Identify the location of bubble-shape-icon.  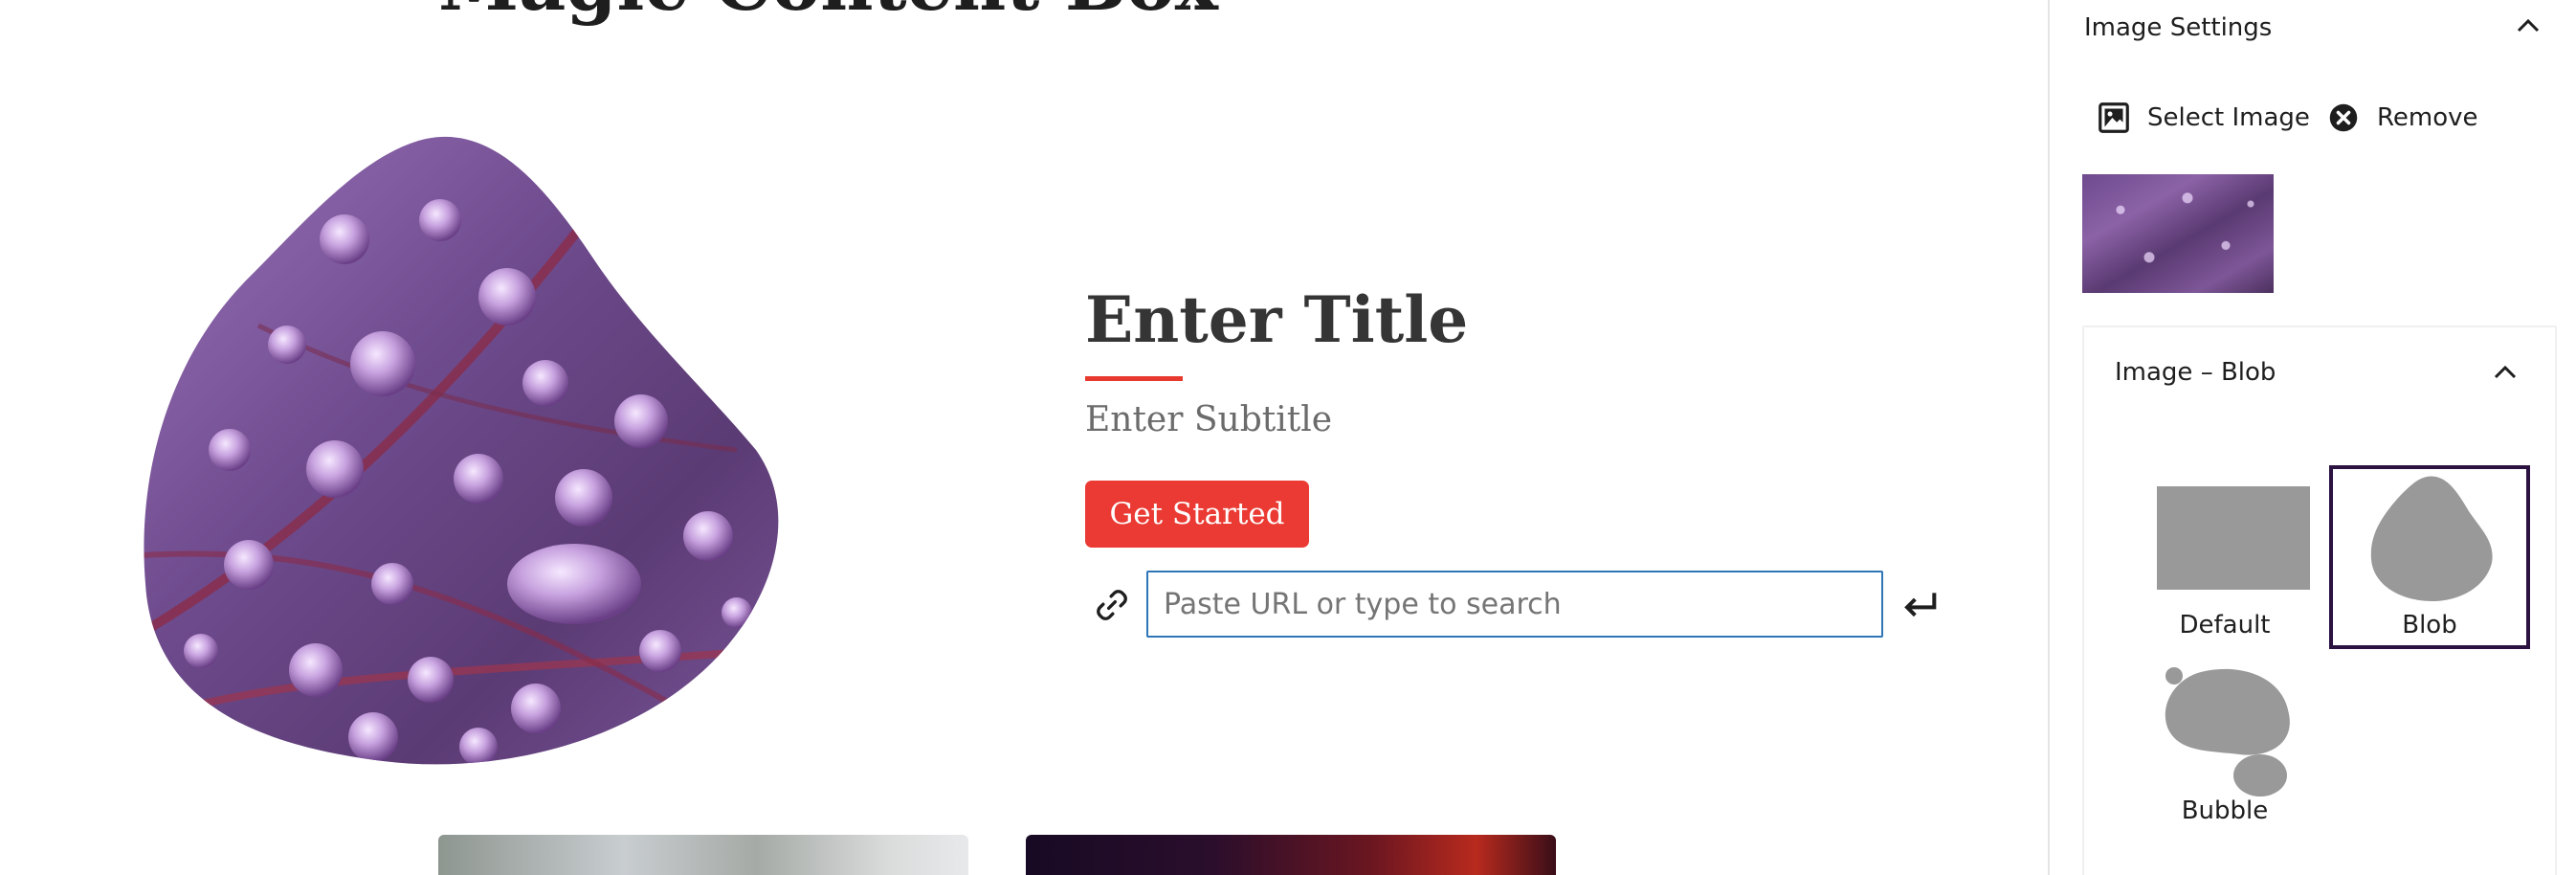
(2227, 731).